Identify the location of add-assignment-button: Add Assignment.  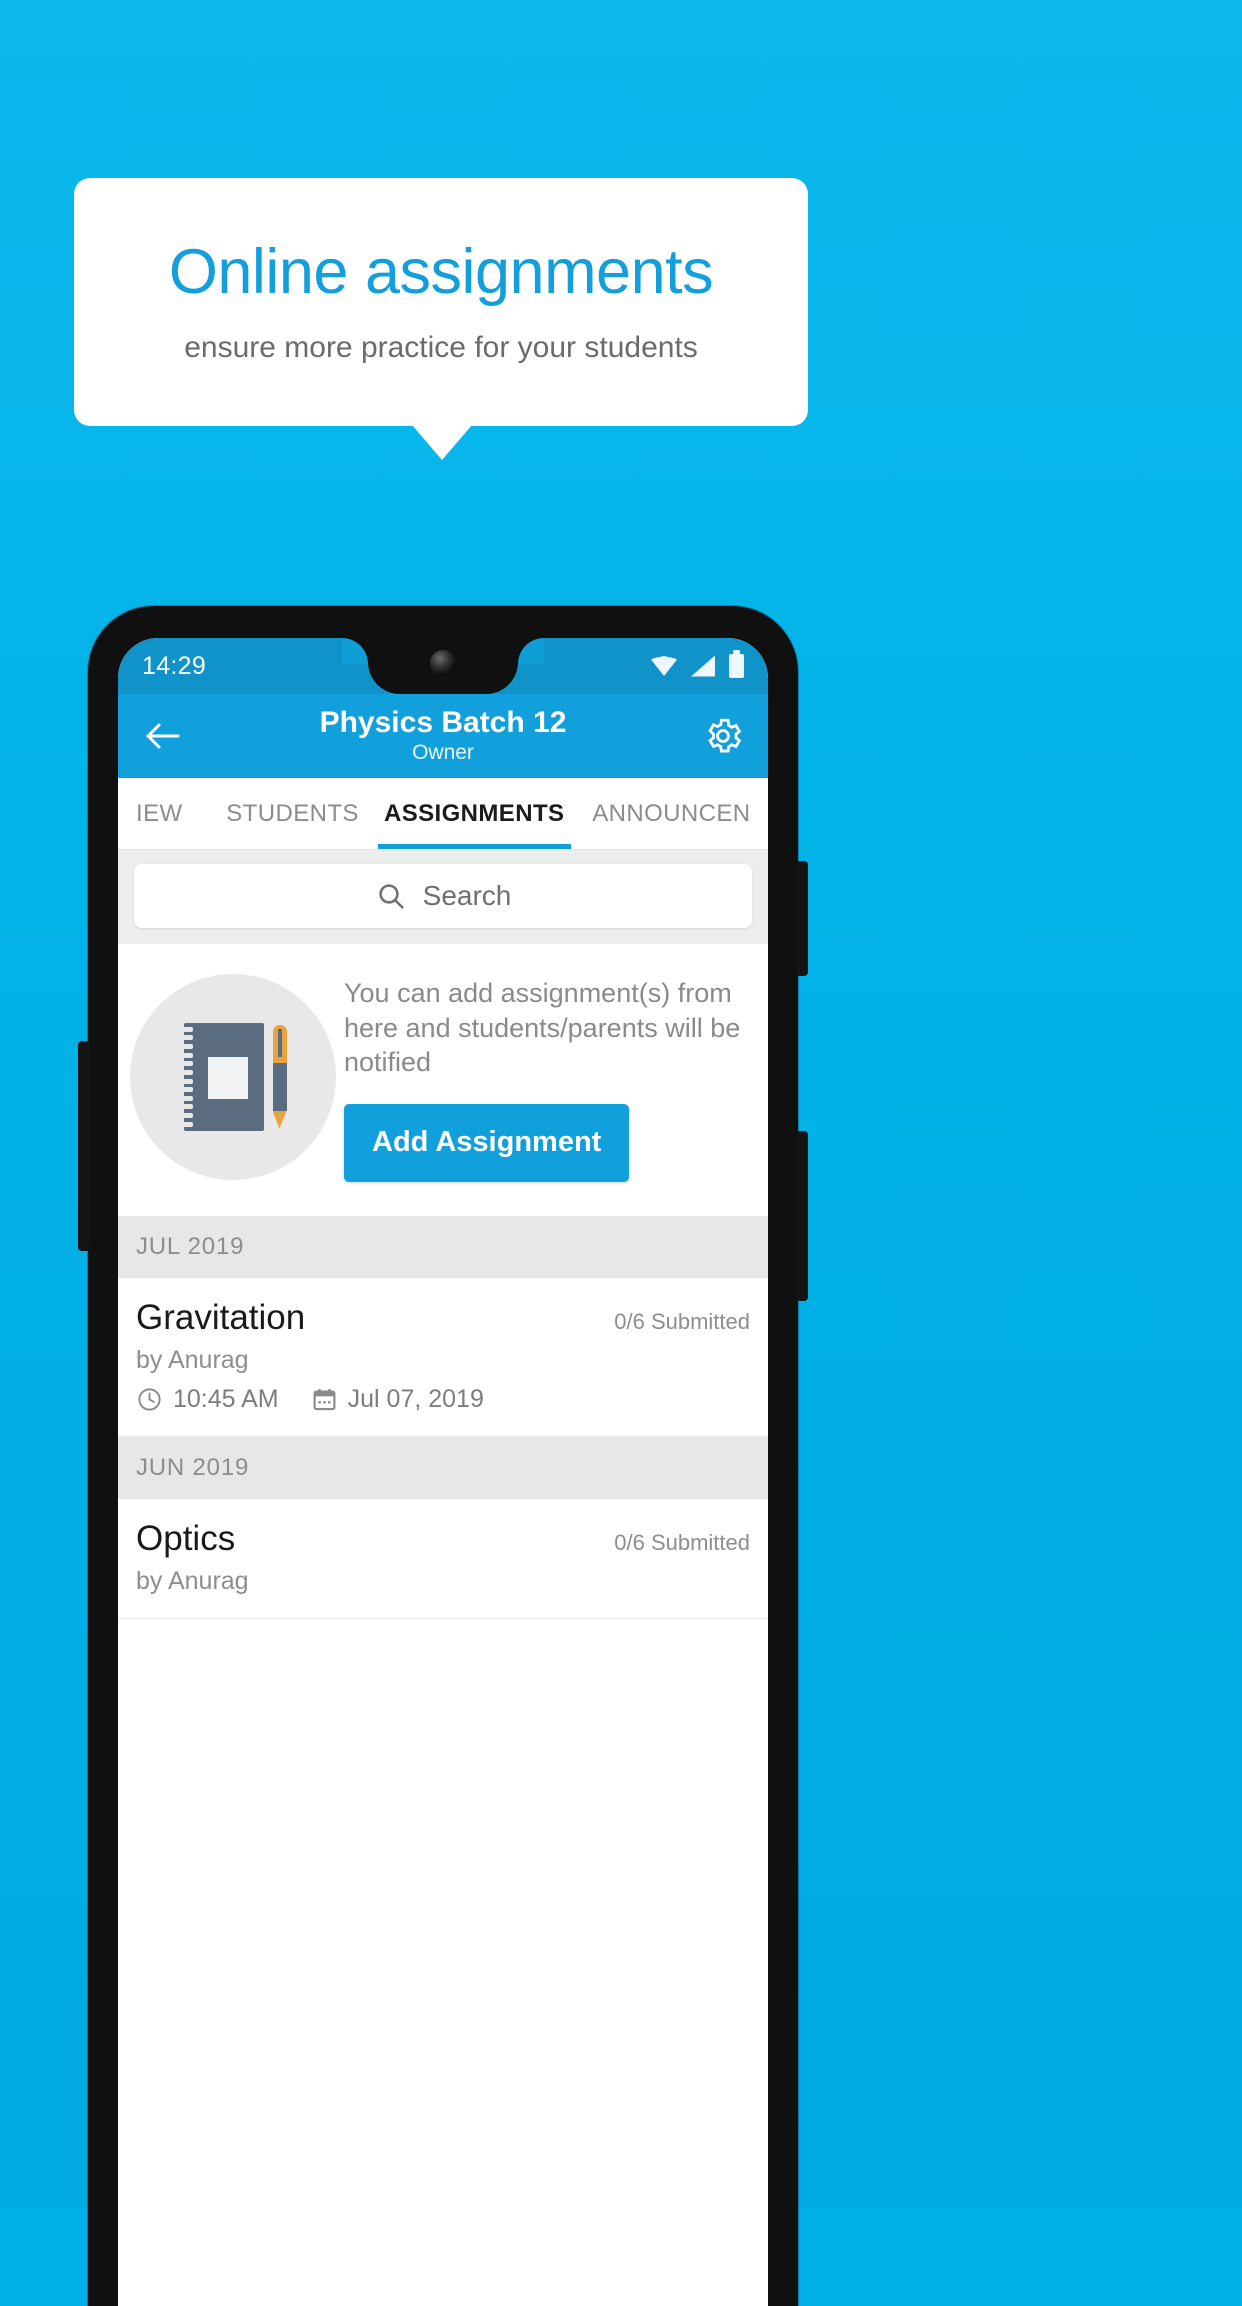
(487, 1142).